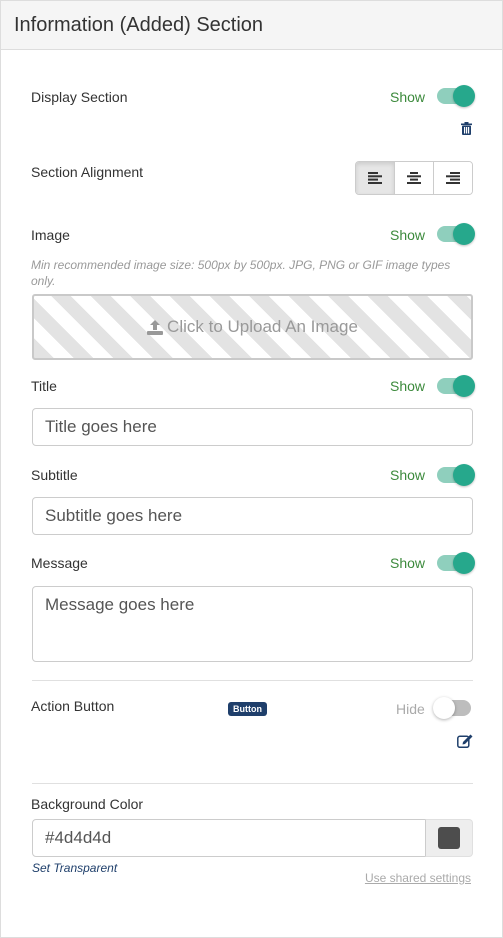 This screenshot has height=938, width=503. Describe the element at coordinates (79, 97) in the screenshot. I see `display-section-label: Display Section` at that location.